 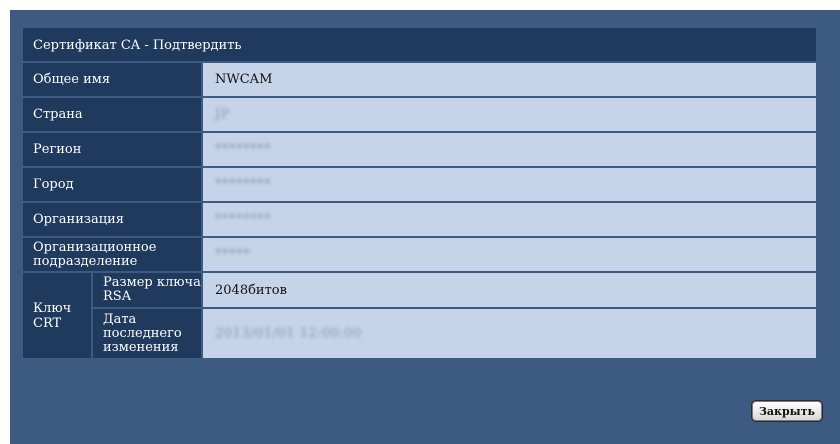 I want to click on crt-row-key-size: Размер ключа RSA 2048битов, so click(x=454, y=291).